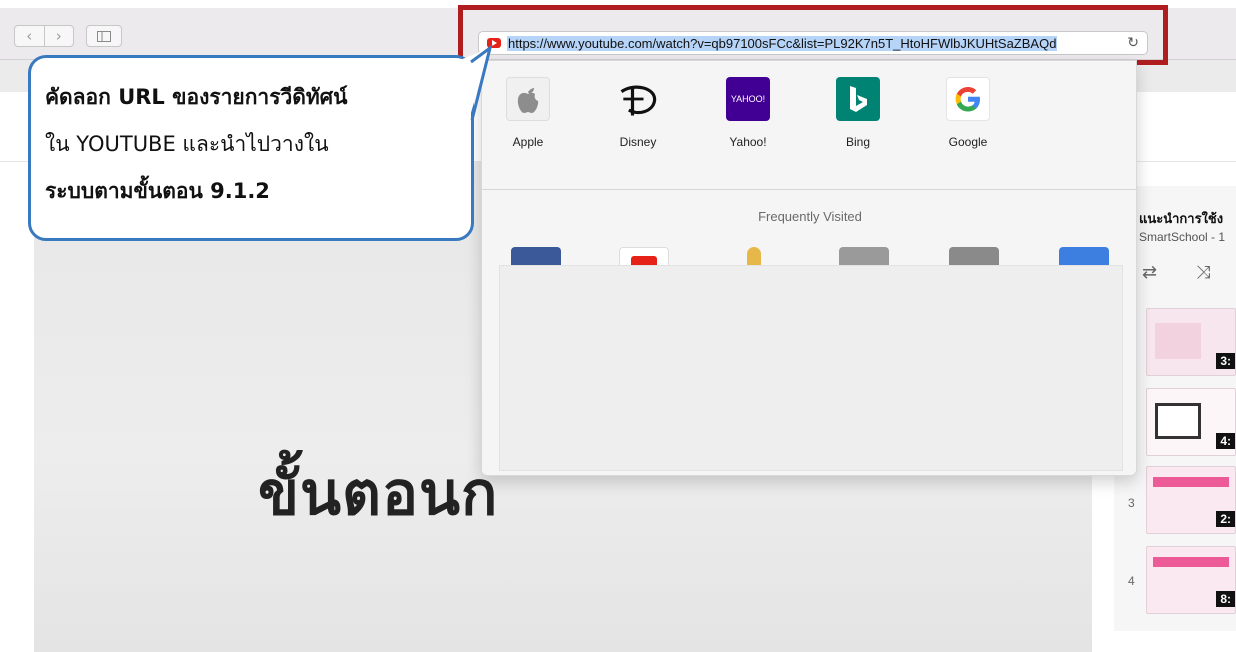  I want to click on emblem-icon, so click(754, 256).